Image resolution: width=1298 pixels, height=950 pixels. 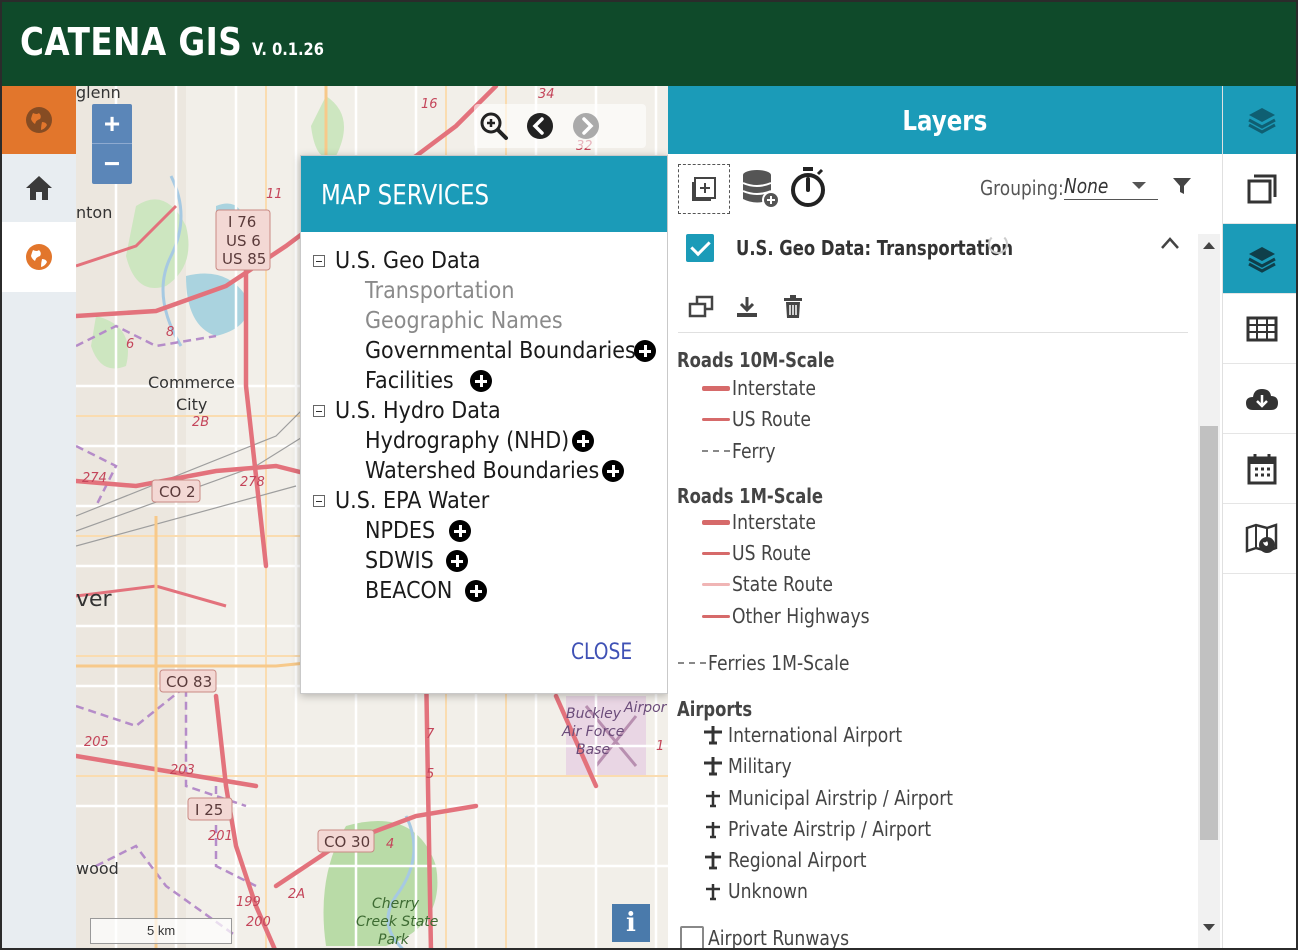 What do you see at coordinates (414, 381) in the screenshot?
I see `tree-item-facilities: Facilities` at bounding box center [414, 381].